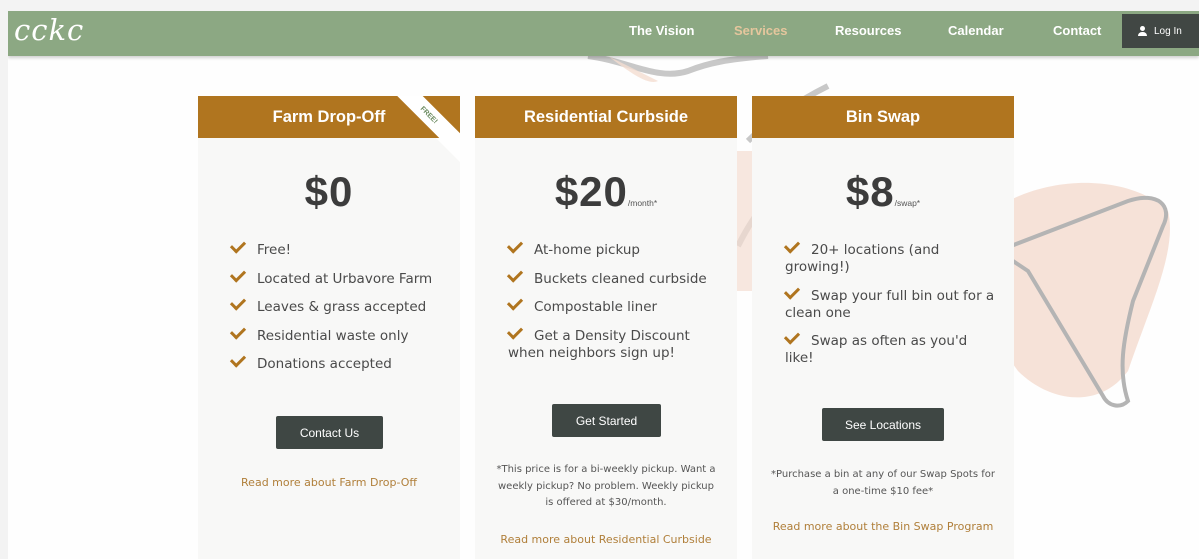 This screenshot has width=1199, height=559. What do you see at coordinates (868, 30) in the screenshot?
I see `nav-link-resources: Resources` at bounding box center [868, 30].